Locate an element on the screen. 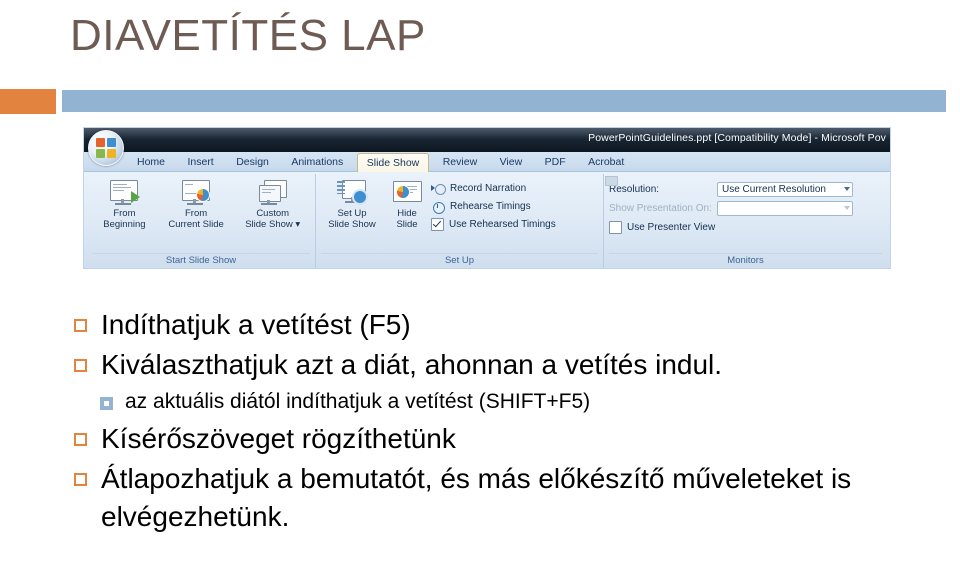 The width and height of the screenshot is (960, 585). from-current-slide-button: From Current Slide is located at coordinates (196, 203).